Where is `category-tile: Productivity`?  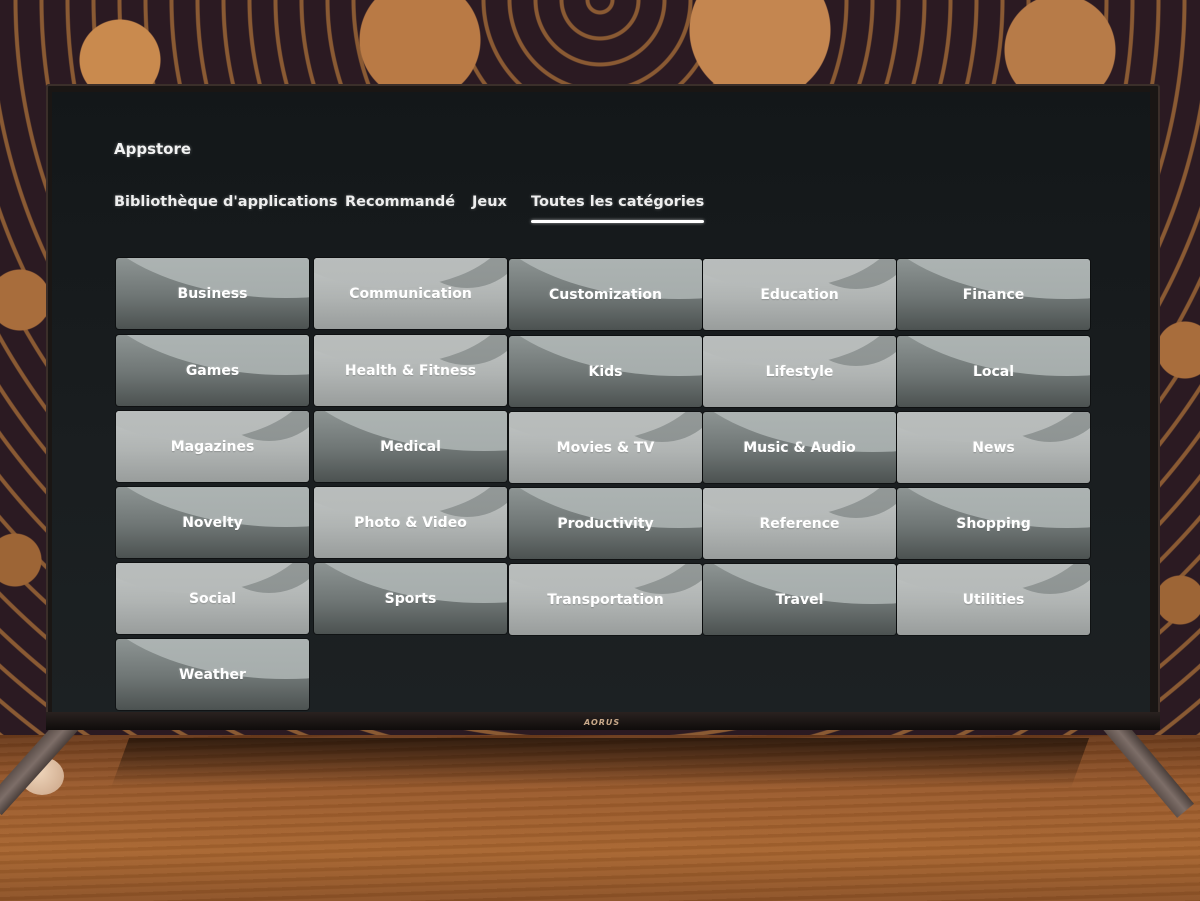 category-tile: Productivity is located at coordinates (605, 523).